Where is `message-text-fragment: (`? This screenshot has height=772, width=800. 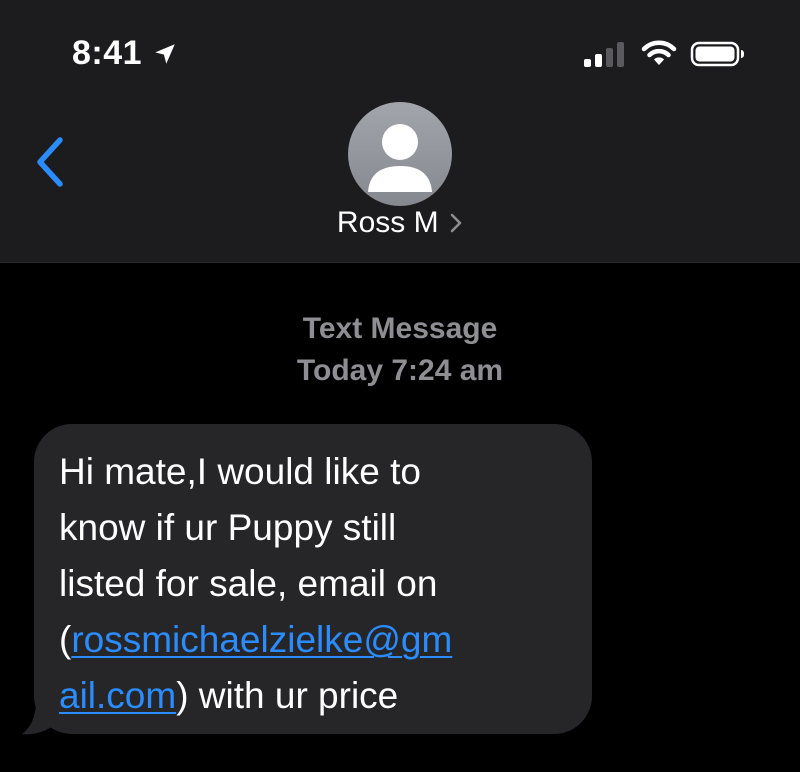
message-text-fragment: ( is located at coordinates (65, 639).